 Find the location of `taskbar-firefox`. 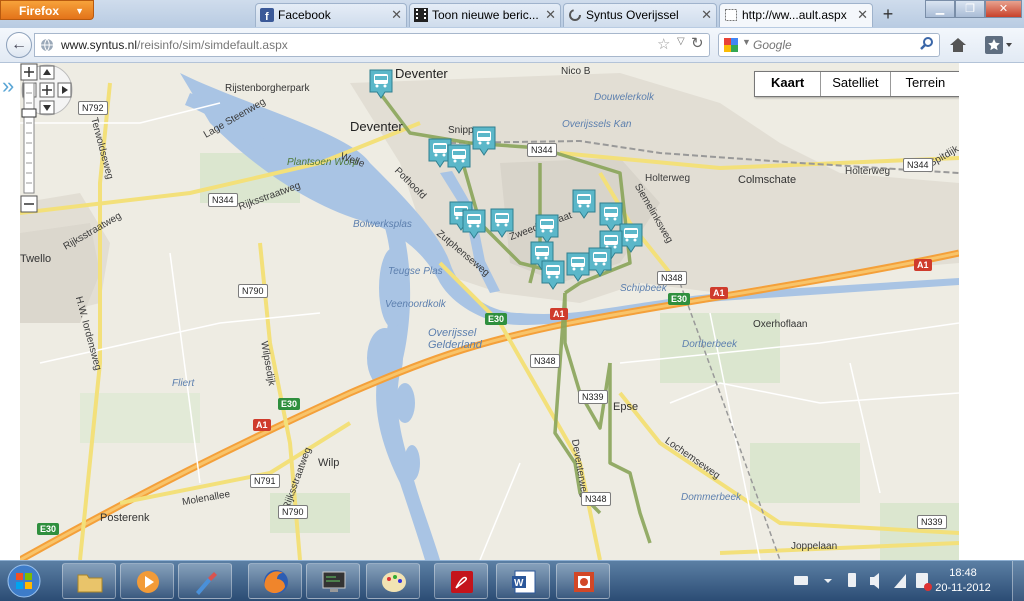

taskbar-firefox is located at coordinates (275, 581).